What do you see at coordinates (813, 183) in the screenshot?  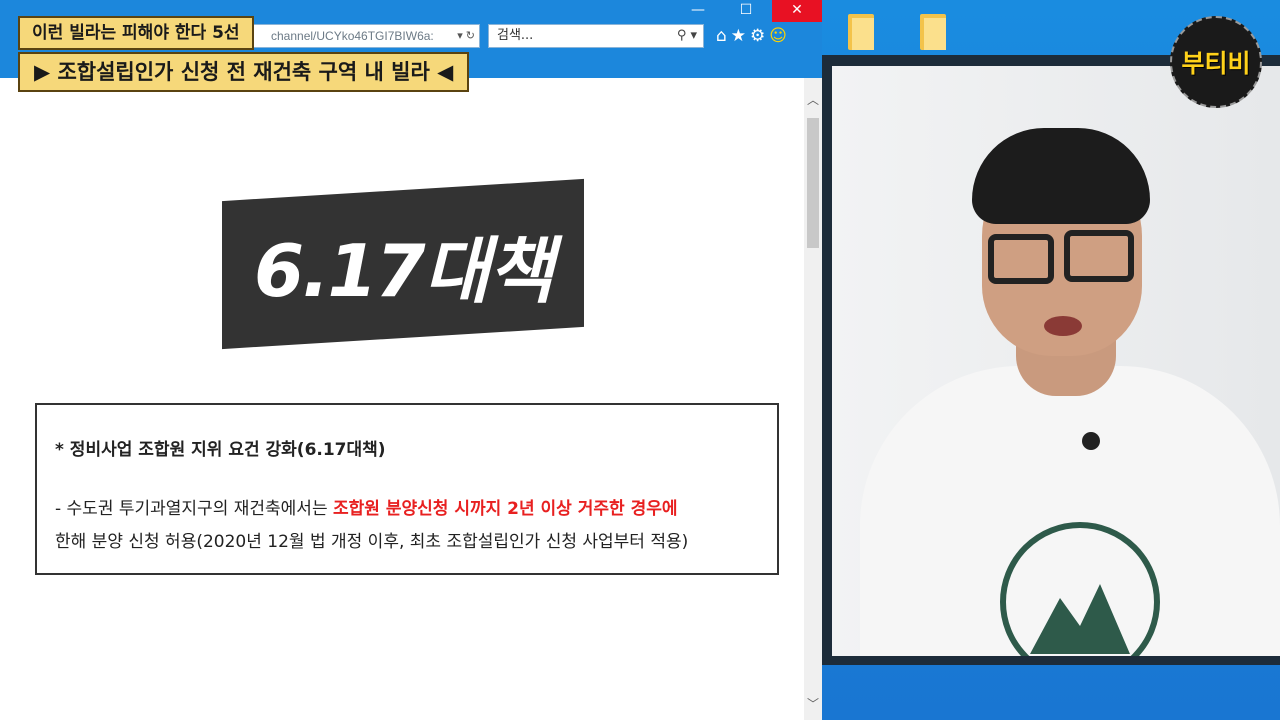 I see `scroll-thumb` at bounding box center [813, 183].